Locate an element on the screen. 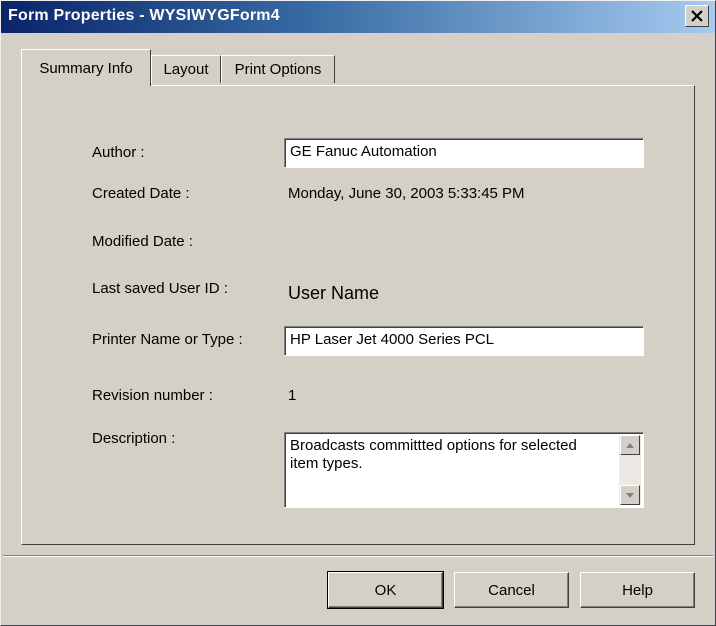 The height and width of the screenshot is (626, 716). tab-print-options: Print Options is located at coordinates (278, 69).